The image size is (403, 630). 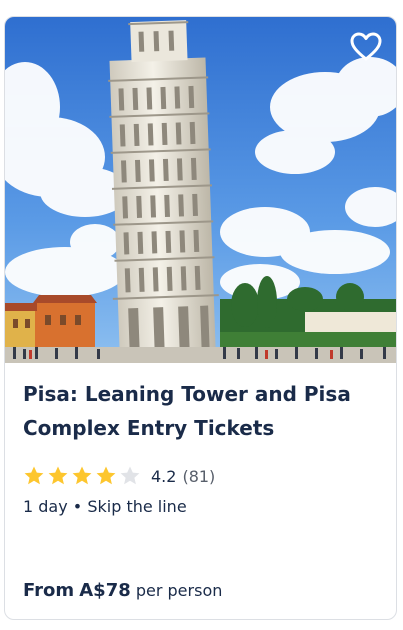 I want to click on price-suffix: per person, so click(x=179, y=590).